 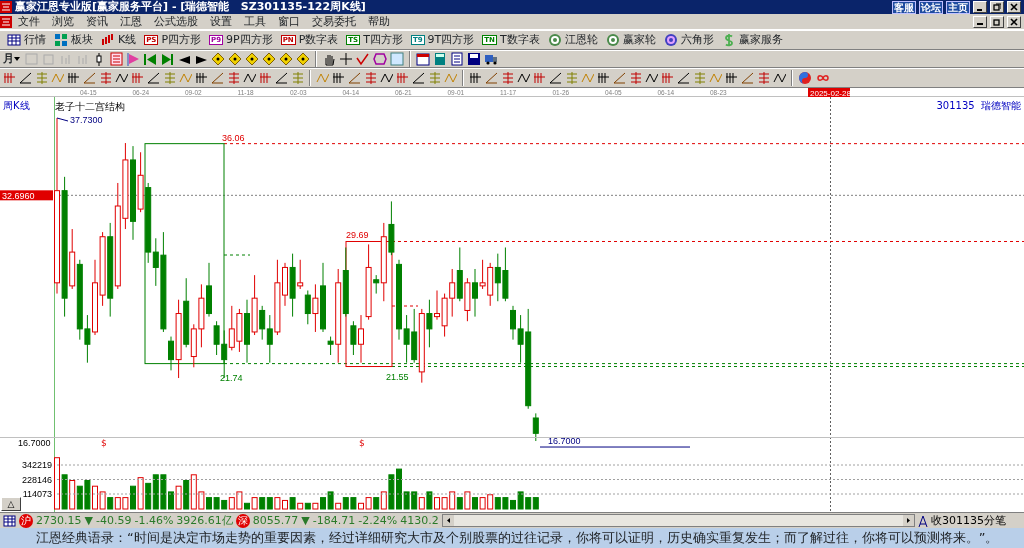 What do you see at coordinates (931, 7) in the screenshot?
I see `title-link: 论坛` at bounding box center [931, 7].